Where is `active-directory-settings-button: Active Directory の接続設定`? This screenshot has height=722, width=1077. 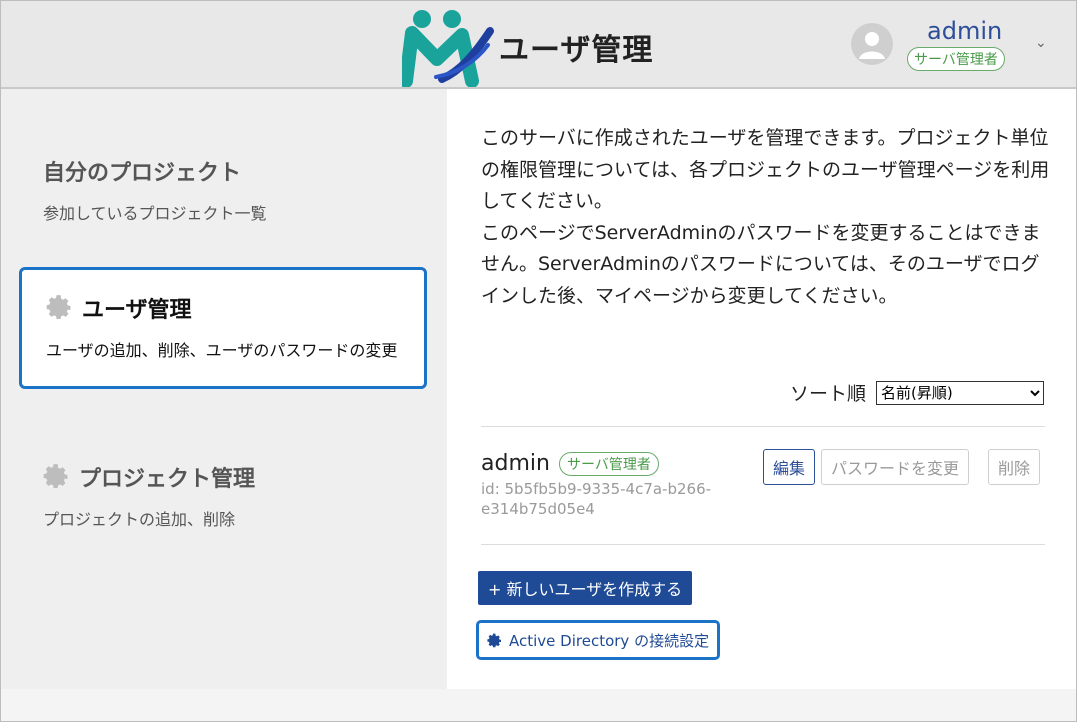 active-directory-settings-button: Active Directory の接続設定 is located at coordinates (598, 640).